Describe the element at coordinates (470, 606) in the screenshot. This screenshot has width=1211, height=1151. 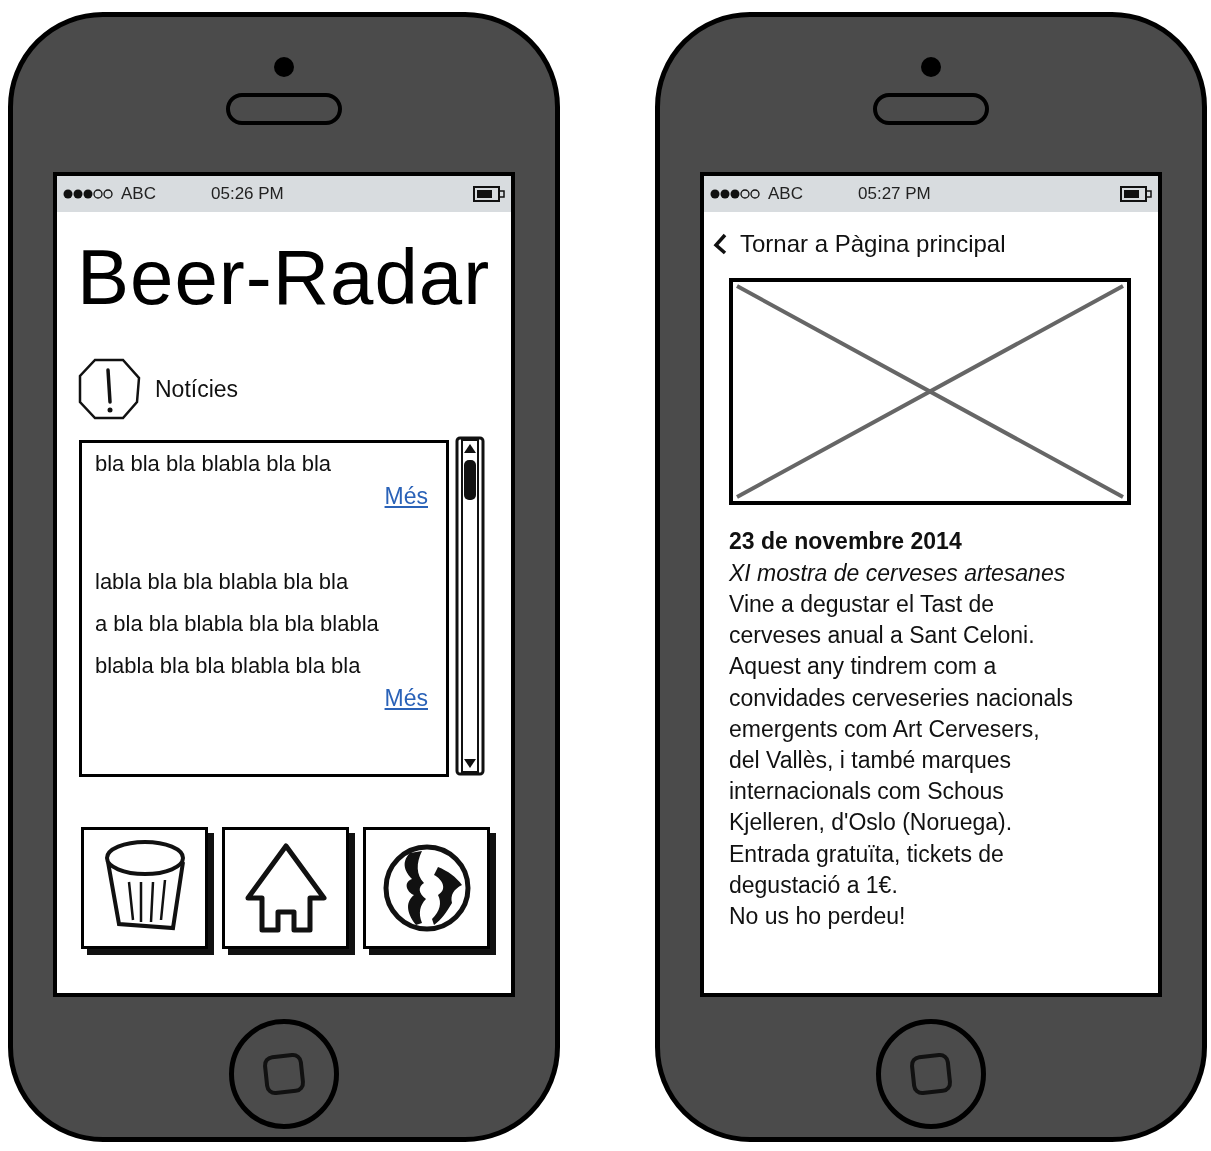
I see `scroll-bar` at that location.